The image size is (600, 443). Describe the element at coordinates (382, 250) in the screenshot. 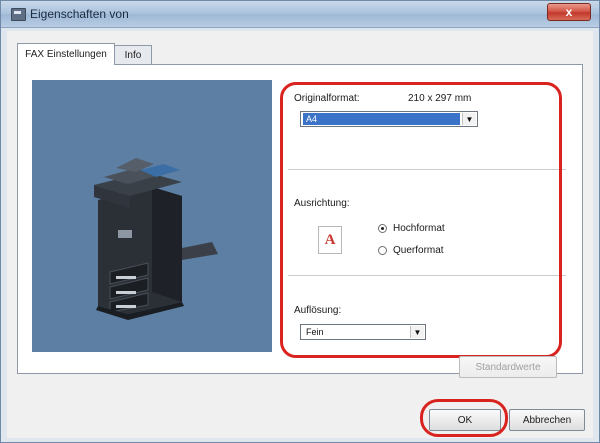

I see `landscape-radio` at that location.